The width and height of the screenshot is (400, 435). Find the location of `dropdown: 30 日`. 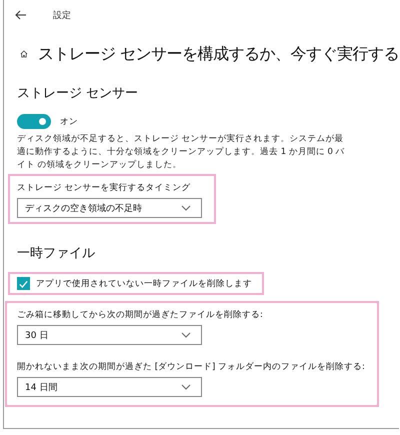

dropdown: 30 日 is located at coordinates (109, 335).